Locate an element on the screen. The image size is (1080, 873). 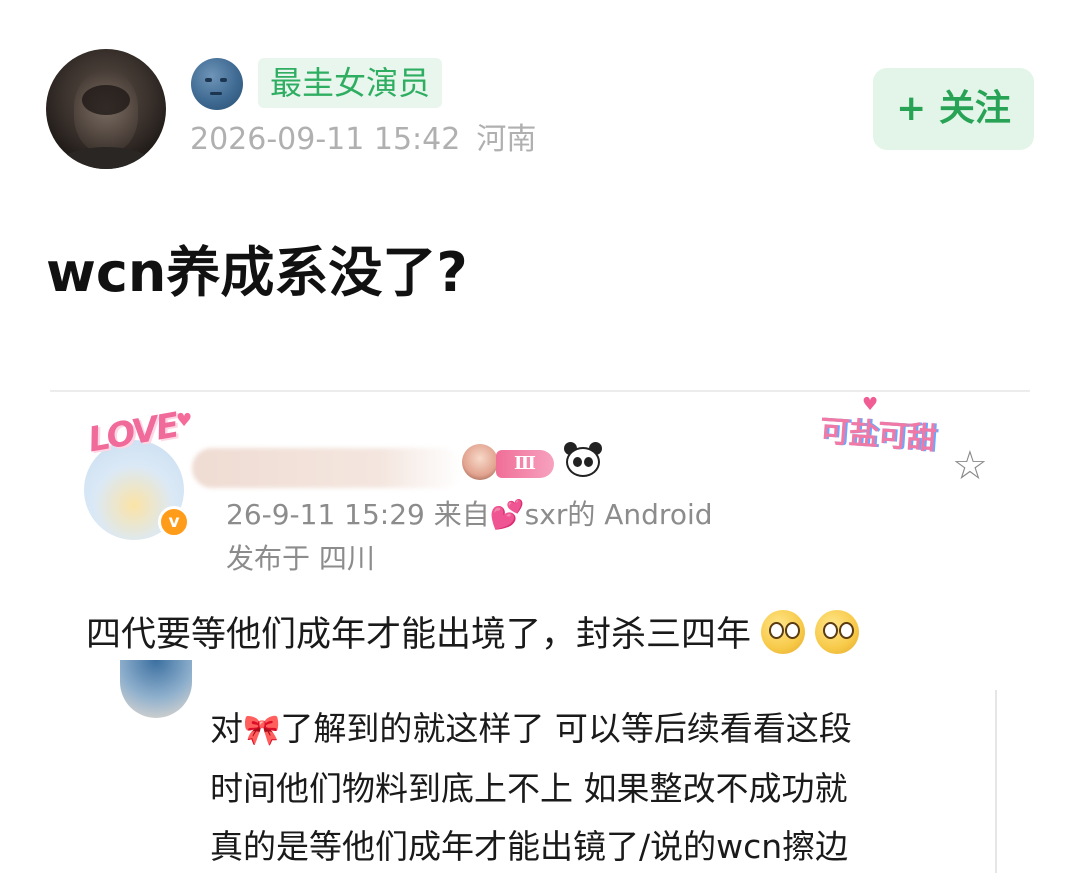
embedded-location: 发布于 四川 is located at coordinates (300, 558).